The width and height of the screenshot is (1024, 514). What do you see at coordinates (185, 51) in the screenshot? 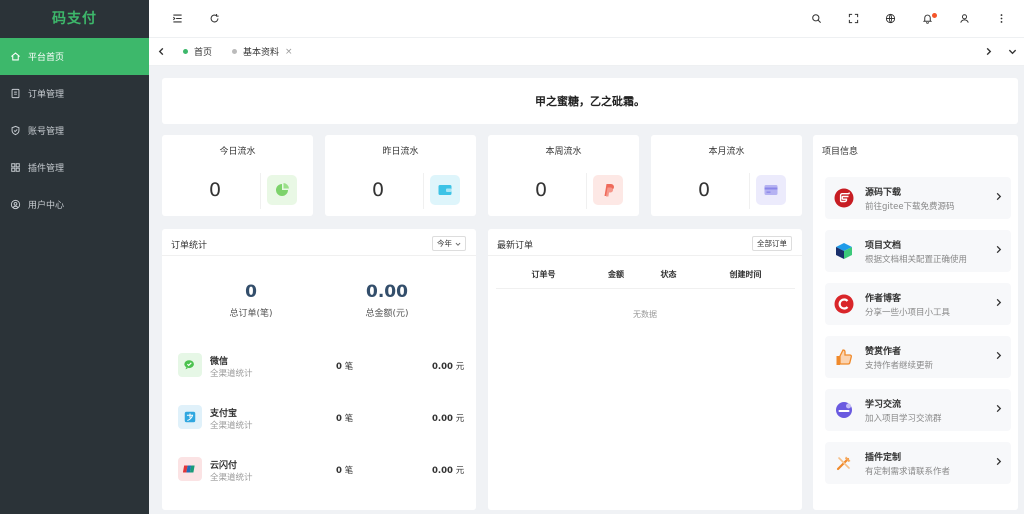
I see `tab-active-dot` at bounding box center [185, 51].